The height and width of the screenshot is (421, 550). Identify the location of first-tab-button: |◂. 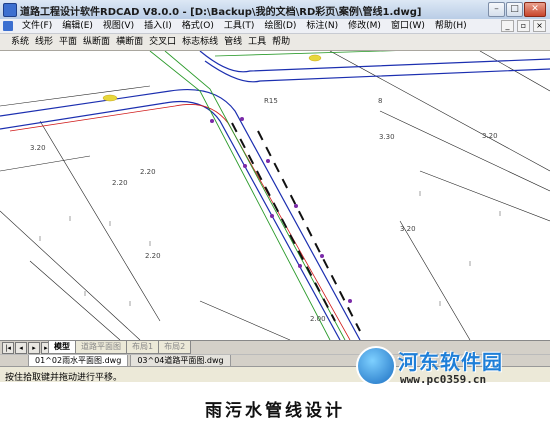
(8, 348).